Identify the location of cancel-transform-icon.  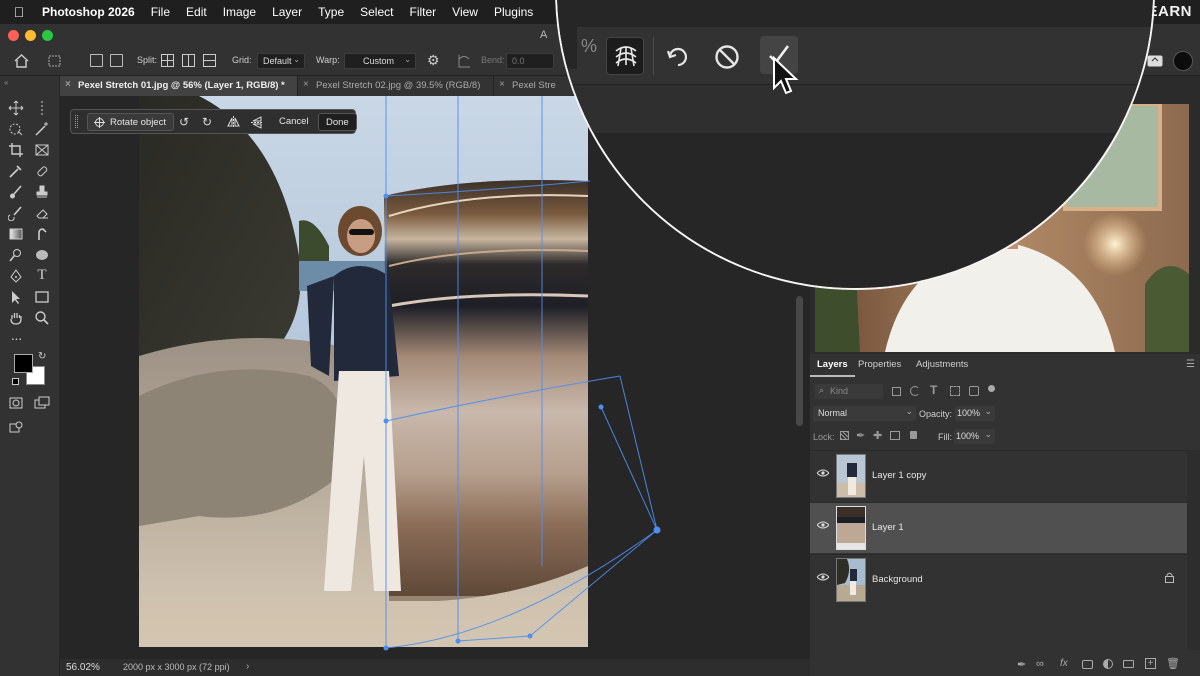
(727, 57).